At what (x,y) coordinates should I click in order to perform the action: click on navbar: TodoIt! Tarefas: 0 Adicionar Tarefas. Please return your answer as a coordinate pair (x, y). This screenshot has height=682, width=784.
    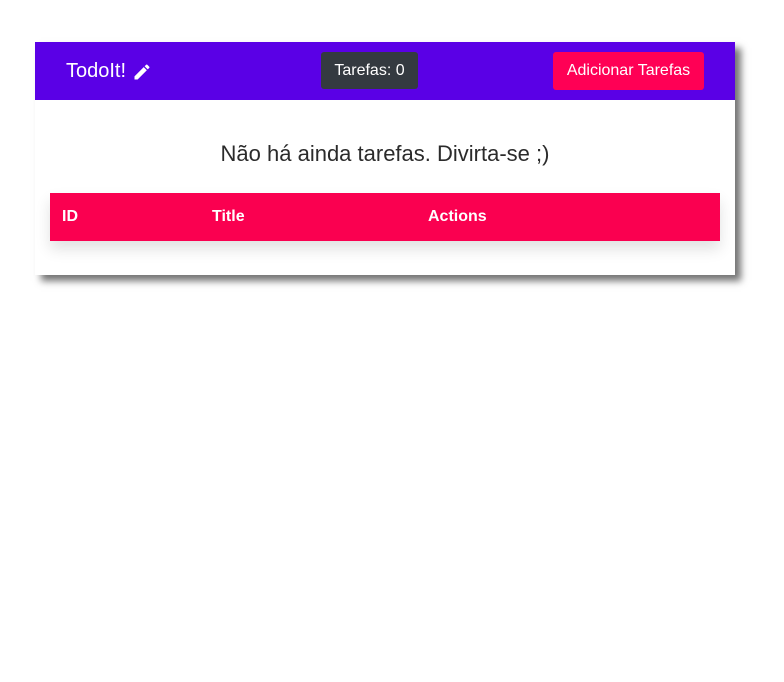
    Looking at the image, I should click on (385, 71).